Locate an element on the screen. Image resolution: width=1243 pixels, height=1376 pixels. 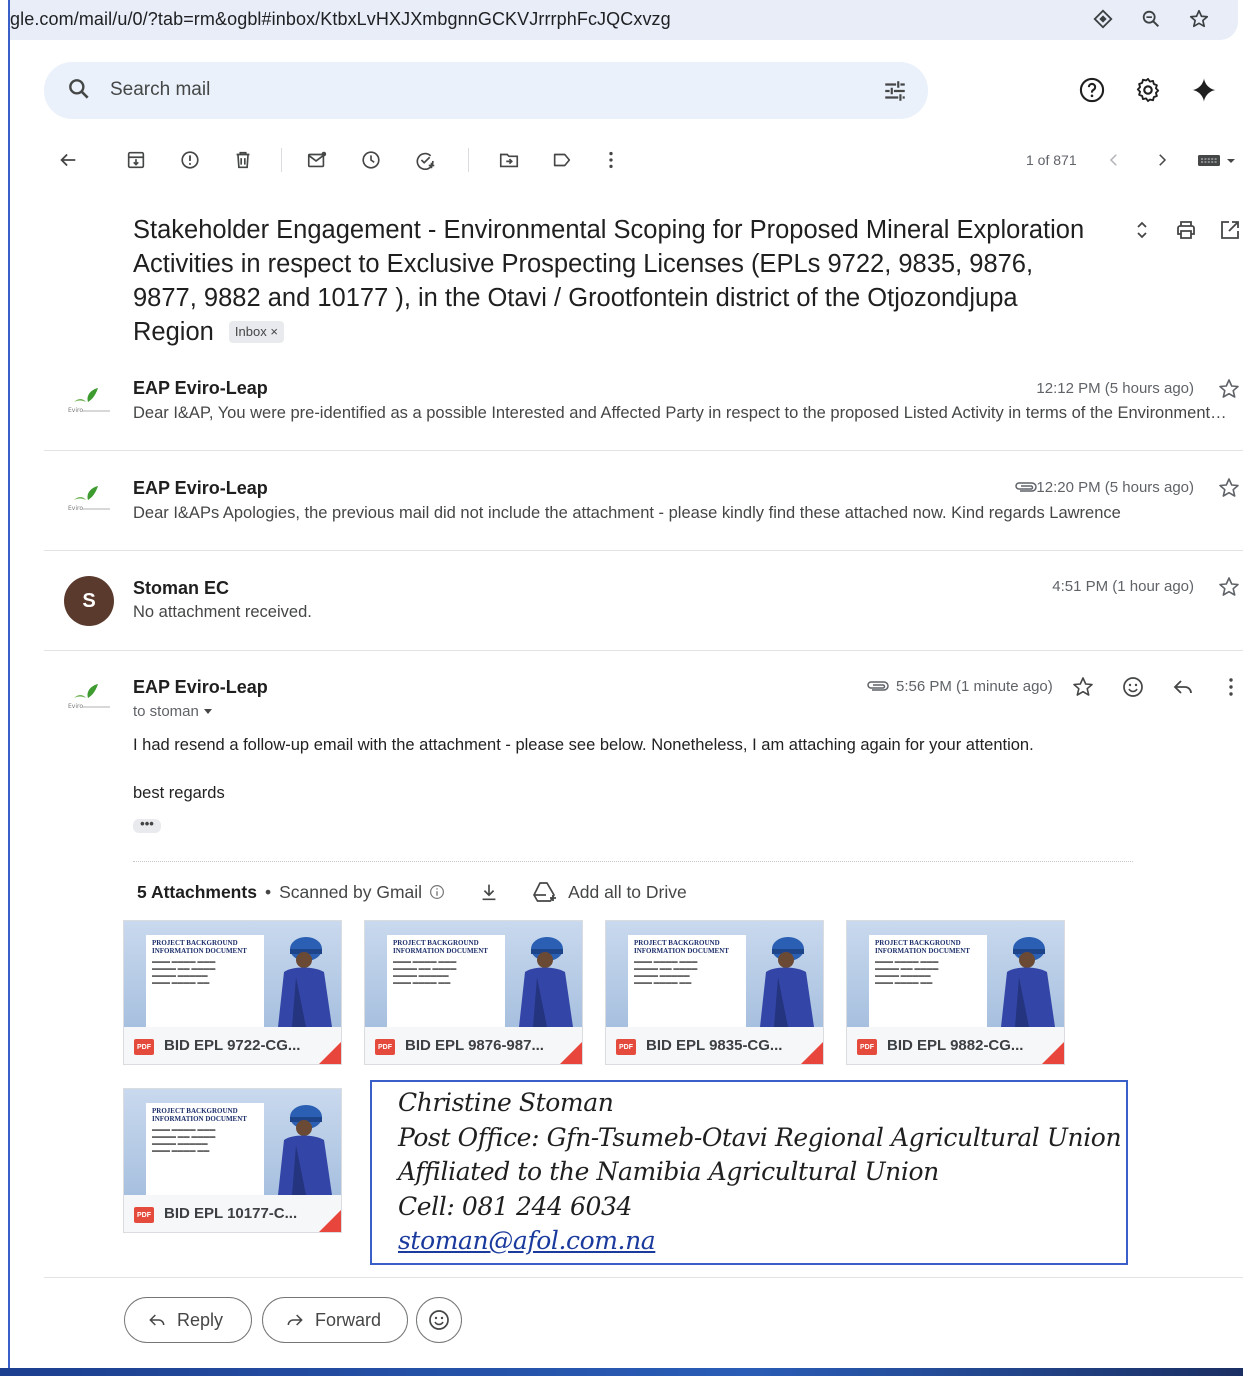
back-arrow-icon is located at coordinates (68, 160).